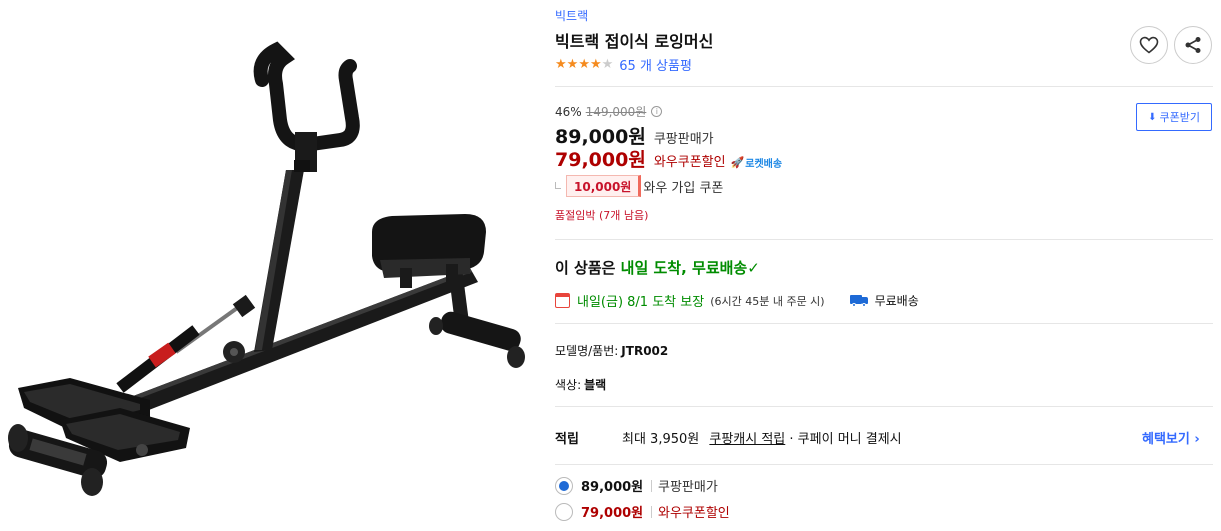  I want to click on rating: ★ ★ ★ ★ ★ 65 개 상품평, so click(623, 64).